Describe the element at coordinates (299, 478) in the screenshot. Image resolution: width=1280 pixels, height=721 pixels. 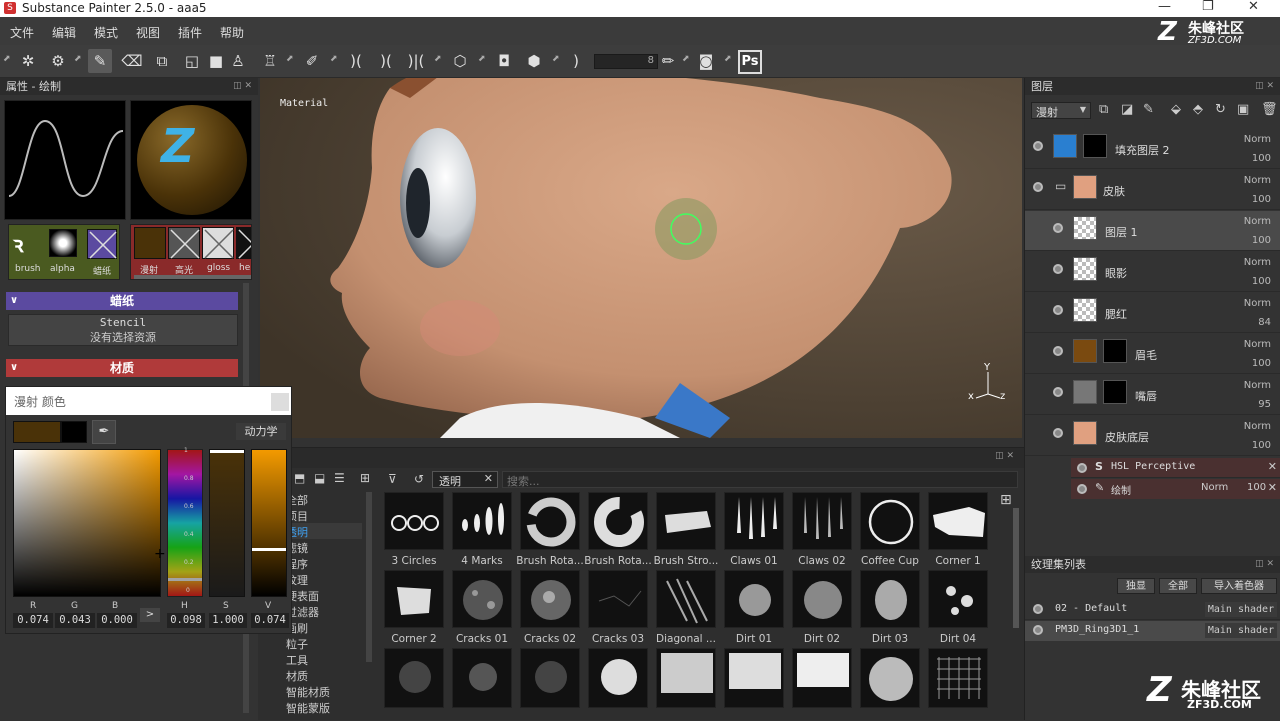
I see `import-icon: ⬒` at that location.